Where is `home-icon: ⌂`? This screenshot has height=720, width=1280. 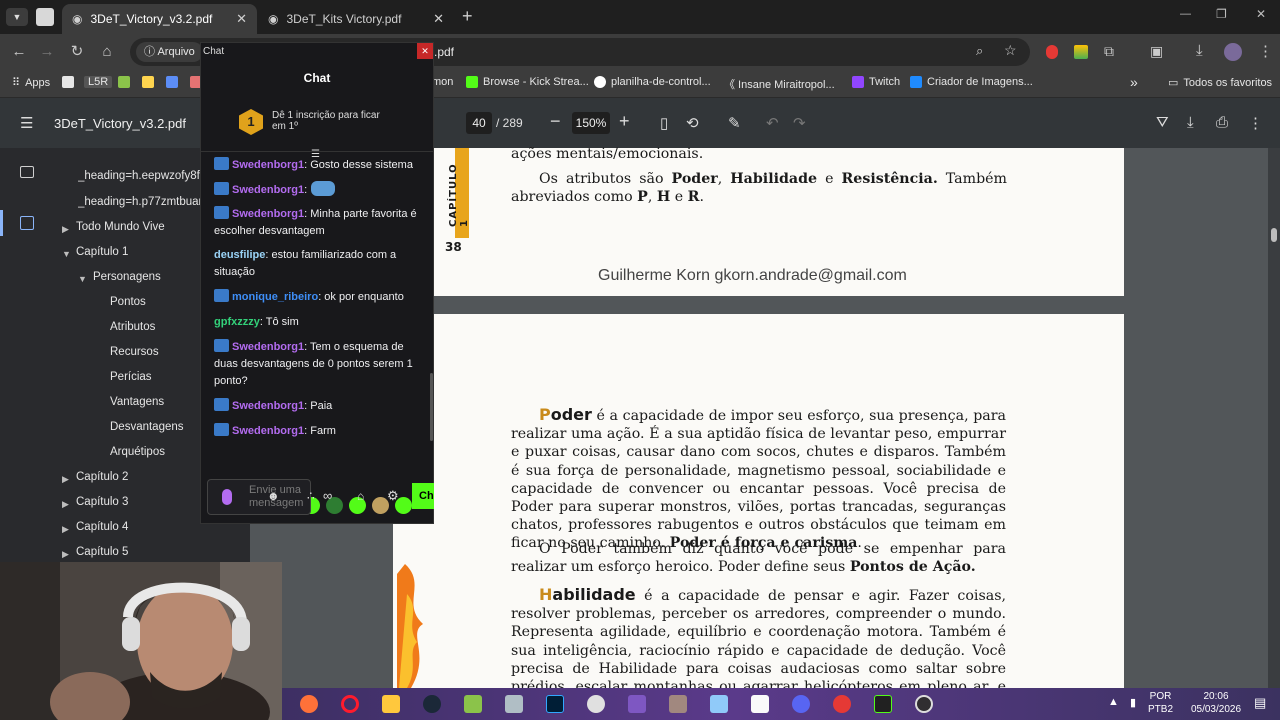
home-icon: ⌂ is located at coordinates (107, 52).